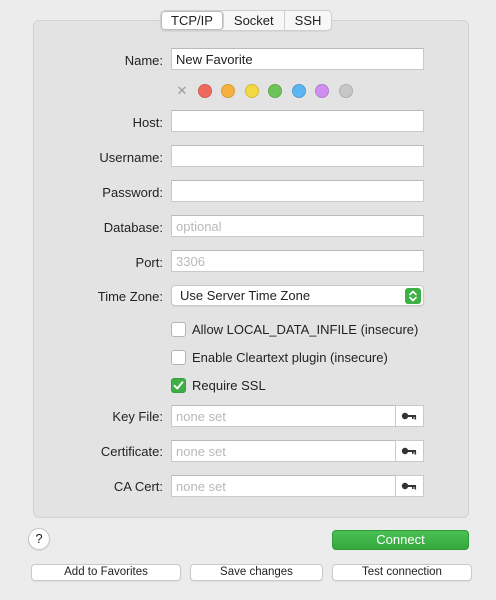  What do you see at coordinates (245, 295) in the screenshot?
I see `timezone-value: Use Server Time Zone` at bounding box center [245, 295].